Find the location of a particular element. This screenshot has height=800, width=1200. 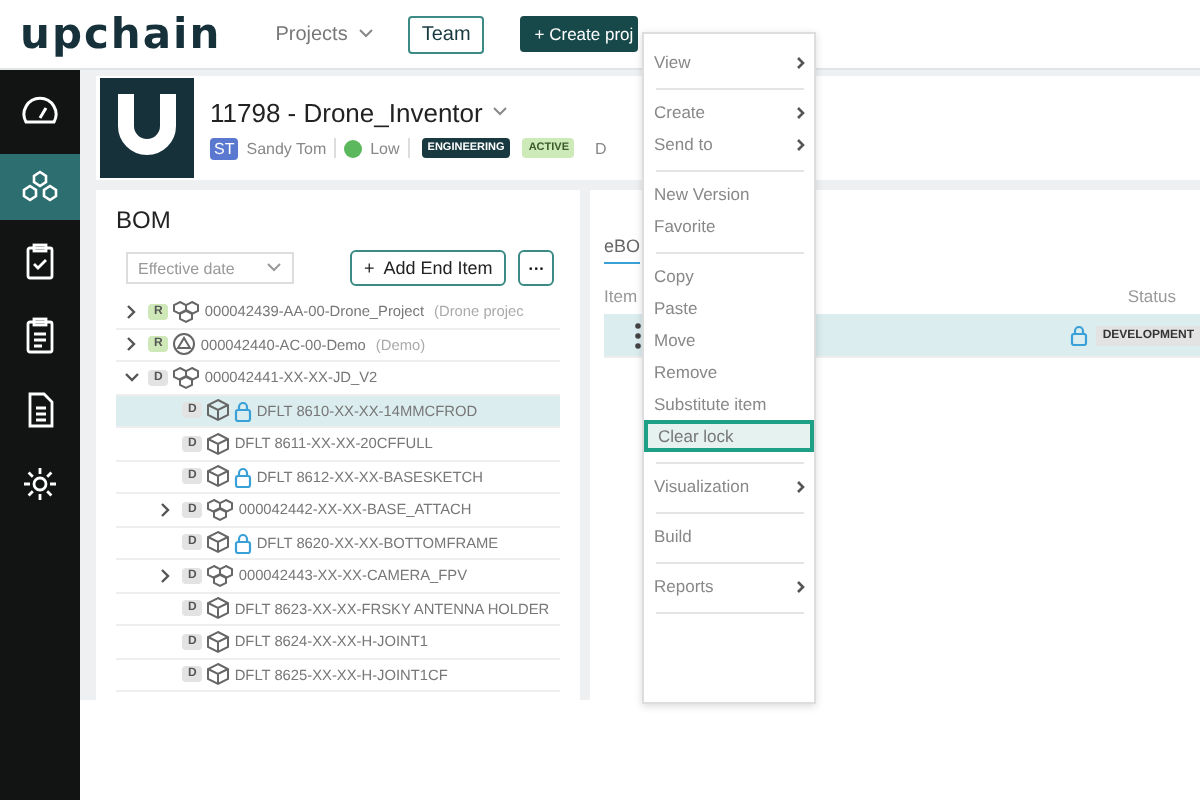

owner-avatar: ST is located at coordinates (224, 148).